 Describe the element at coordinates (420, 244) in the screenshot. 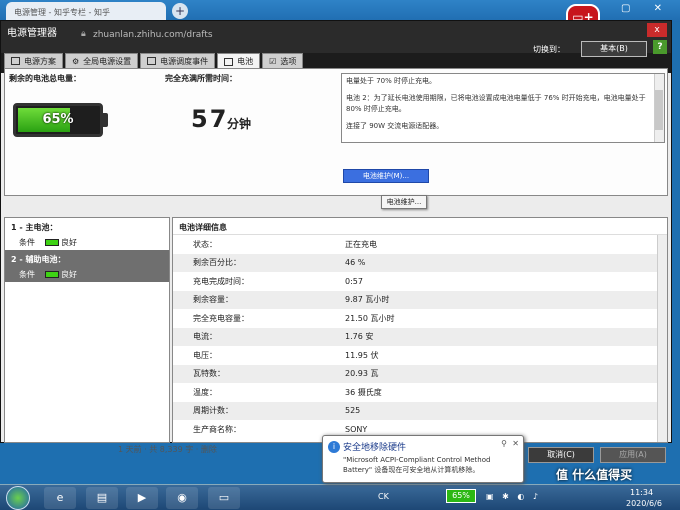

I see `table-row: 状态： 正在充电` at that location.